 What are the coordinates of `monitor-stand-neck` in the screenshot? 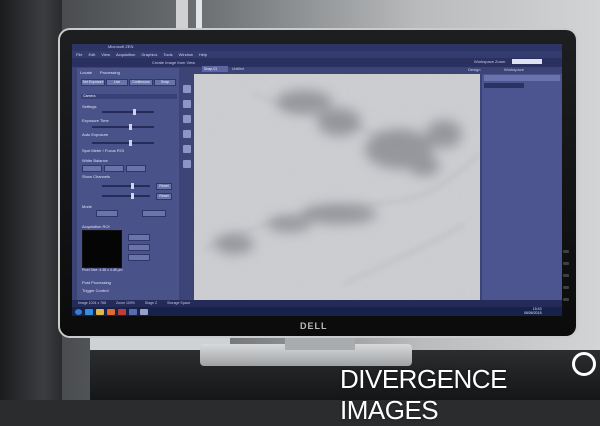 It's located at (320, 343).